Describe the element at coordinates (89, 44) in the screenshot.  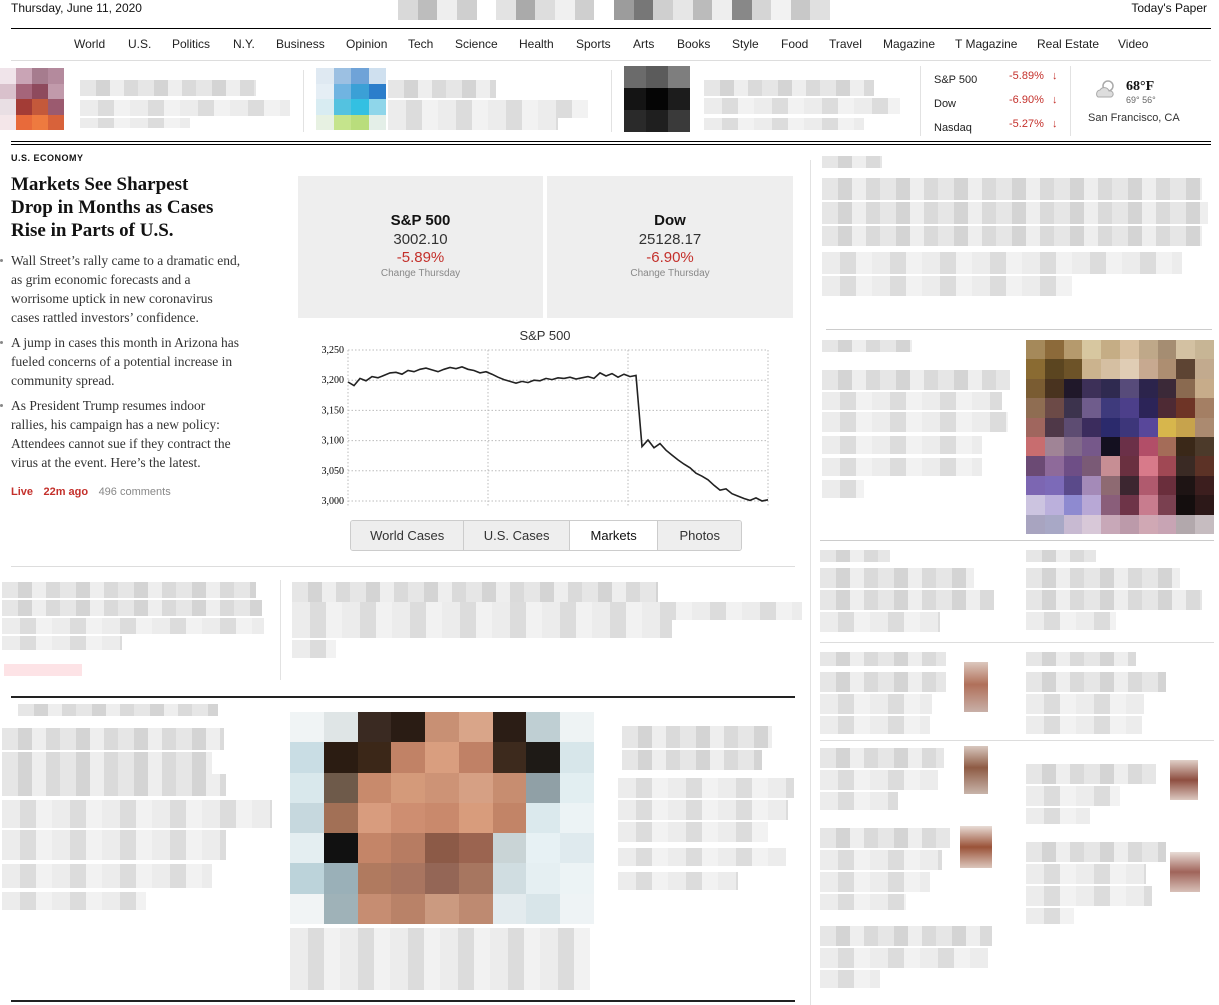
I see `nav-item-world: World` at that location.